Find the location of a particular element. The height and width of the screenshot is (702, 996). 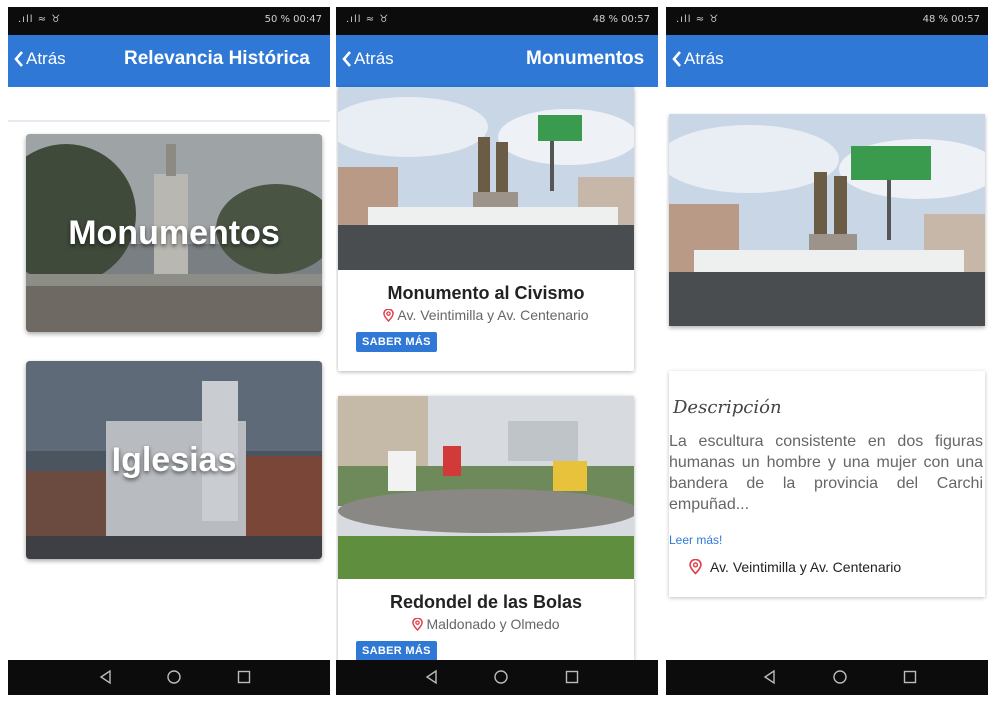

page-title: Monumentos is located at coordinates (585, 58).